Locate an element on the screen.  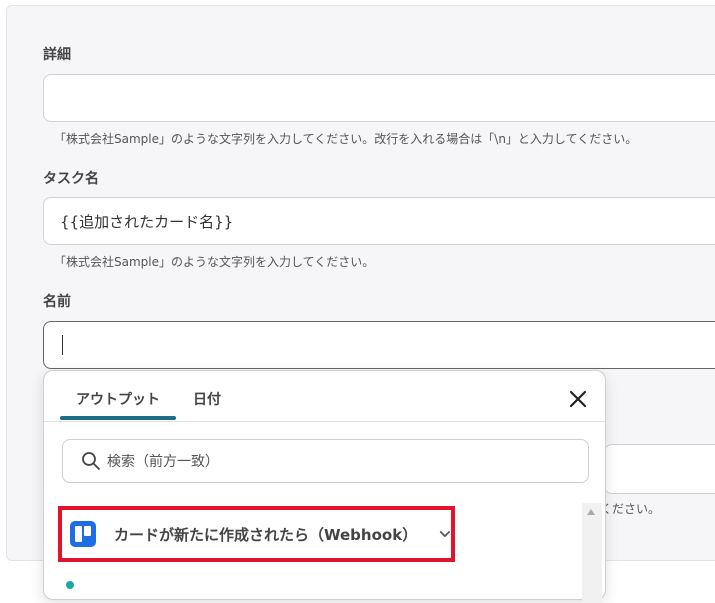
active-tab-indicator is located at coordinates (118, 418).